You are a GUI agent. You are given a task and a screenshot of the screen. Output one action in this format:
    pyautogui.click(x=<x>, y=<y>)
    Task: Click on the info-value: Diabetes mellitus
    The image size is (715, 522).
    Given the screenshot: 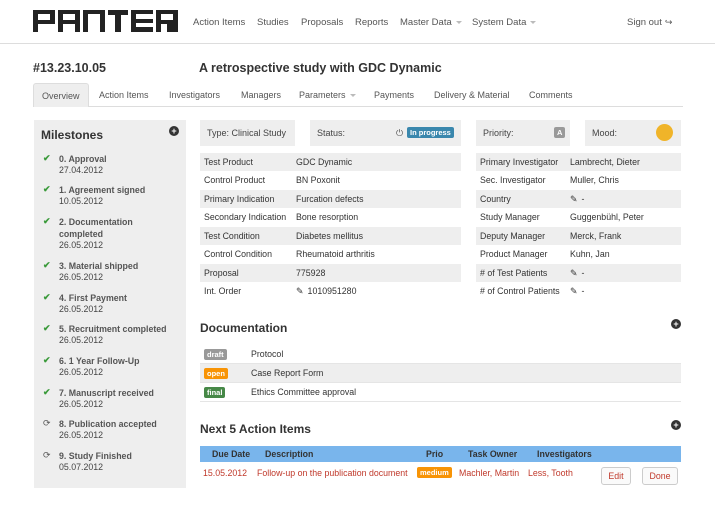 What is the action you would take?
    pyautogui.click(x=329, y=236)
    